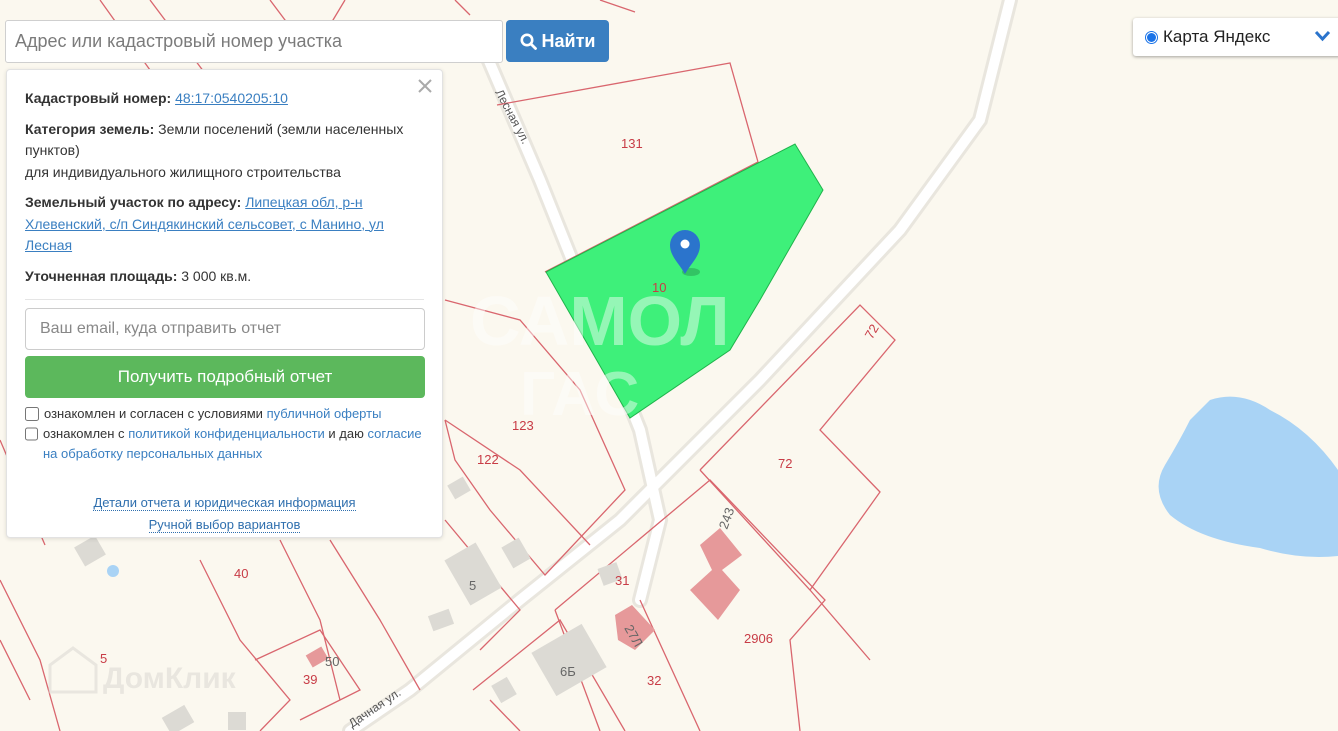 The image size is (1338, 731). I want to click on consent-privacy-checkbox, so click(31, 434).